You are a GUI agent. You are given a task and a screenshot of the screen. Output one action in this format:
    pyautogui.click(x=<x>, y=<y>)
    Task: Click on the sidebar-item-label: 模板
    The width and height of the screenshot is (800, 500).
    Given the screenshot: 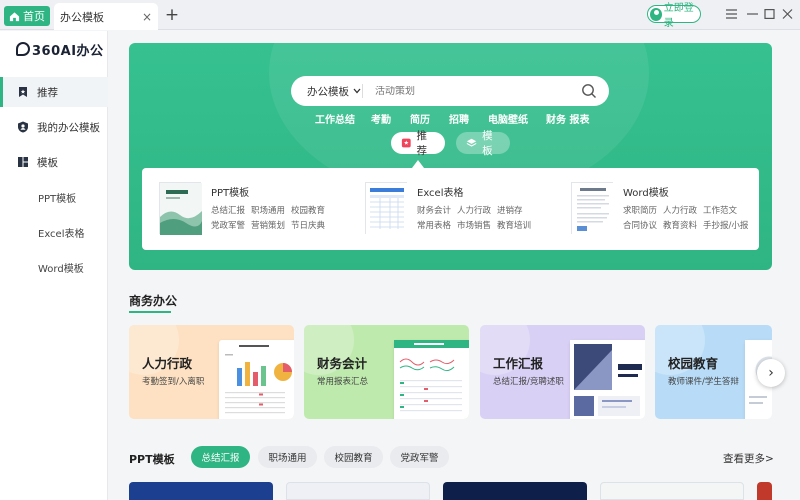 What is the action you would take?
    pyautogui.click(x=47, y=162)
    